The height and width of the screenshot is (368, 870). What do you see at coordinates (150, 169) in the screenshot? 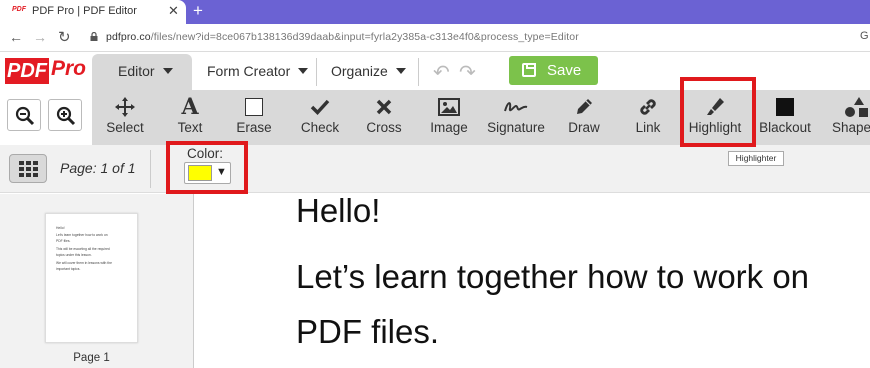
I see `subbar-divider` at bounding box center [150, 169].